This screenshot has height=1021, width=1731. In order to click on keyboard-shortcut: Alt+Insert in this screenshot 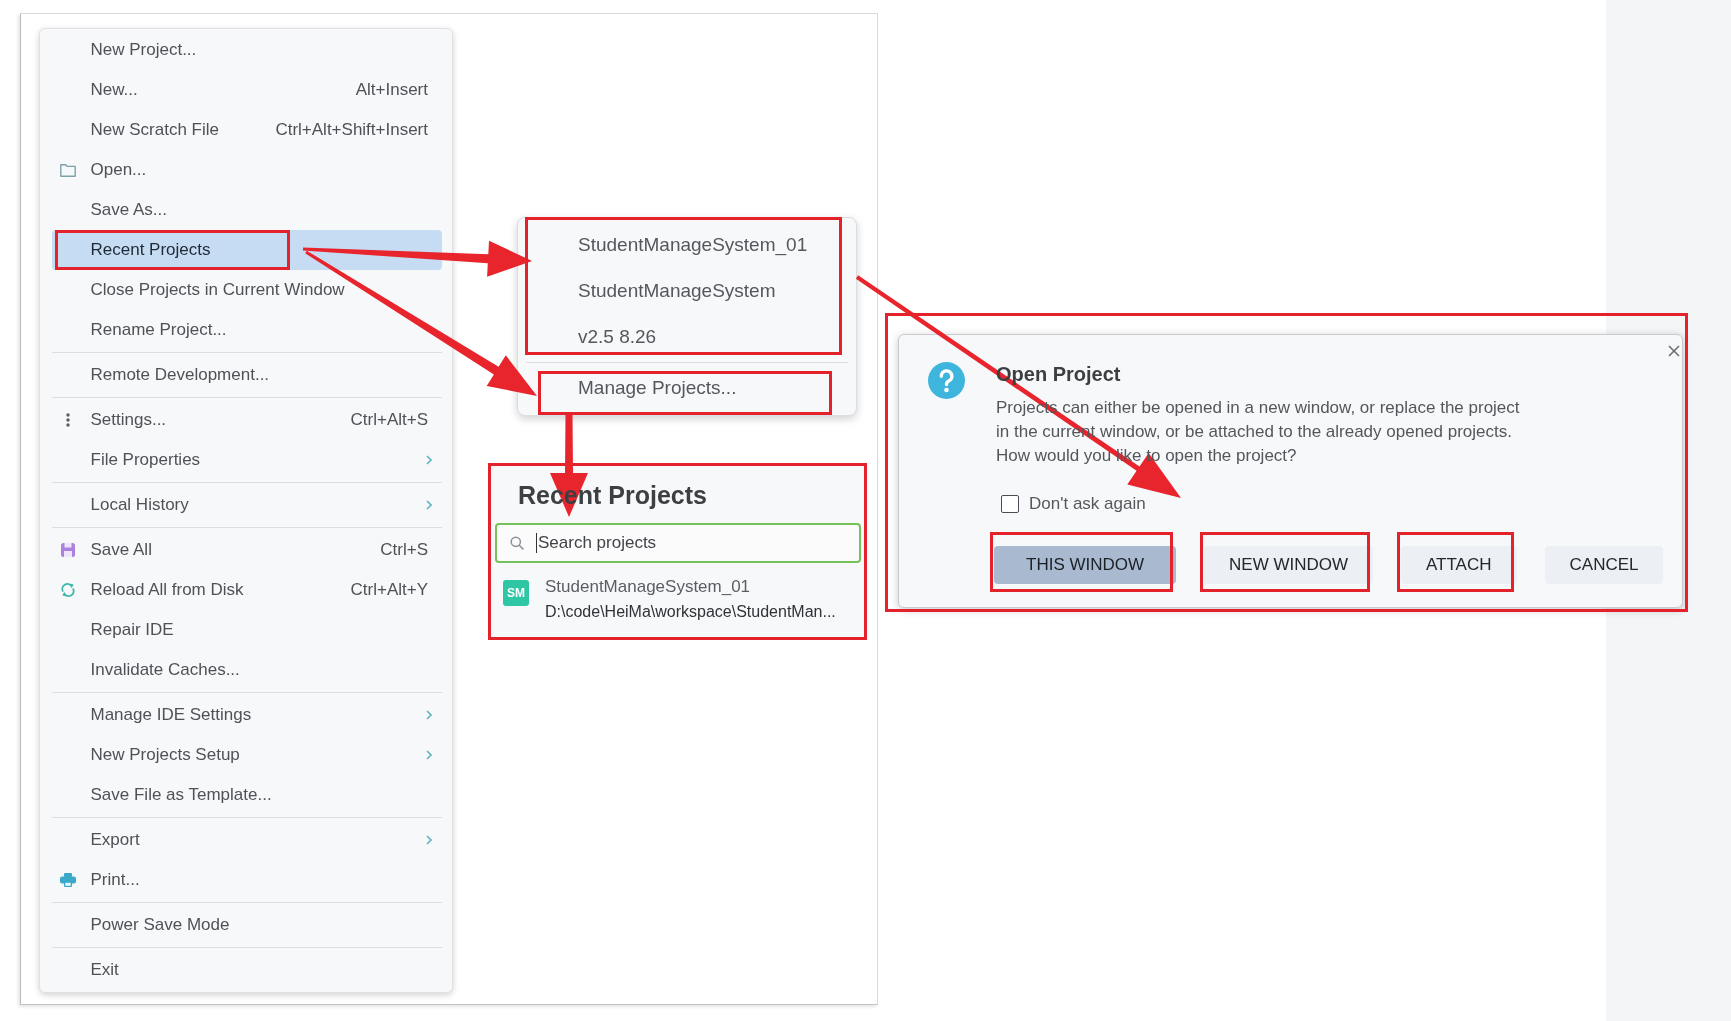, I will do `click(391, 90)`.